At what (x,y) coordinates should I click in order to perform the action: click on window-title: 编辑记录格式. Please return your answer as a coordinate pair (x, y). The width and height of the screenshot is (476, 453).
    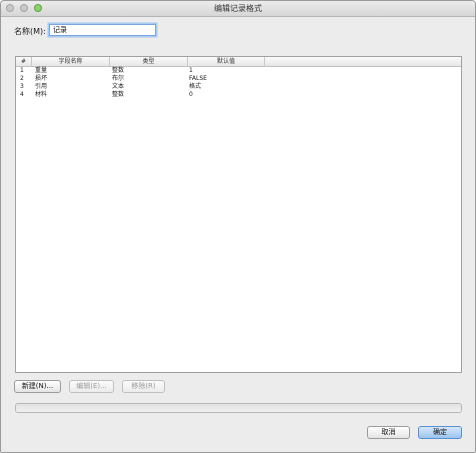
    Looking at the image, I should click on (238, 8).